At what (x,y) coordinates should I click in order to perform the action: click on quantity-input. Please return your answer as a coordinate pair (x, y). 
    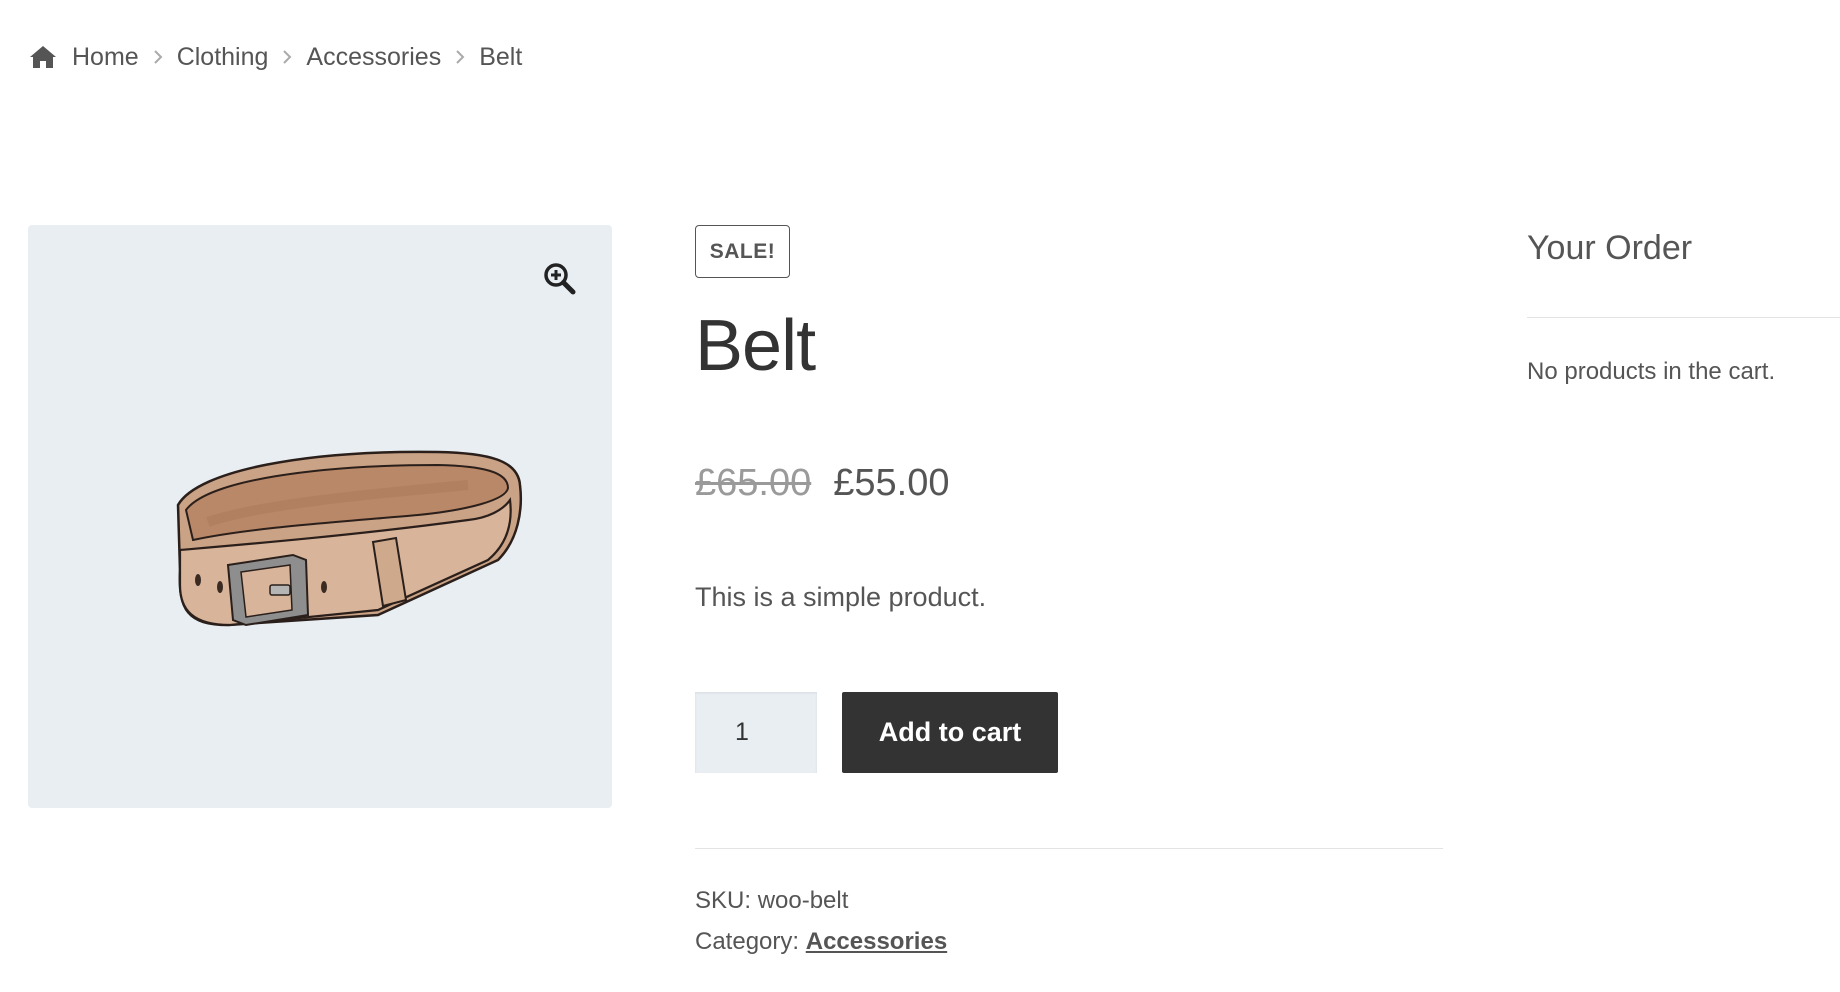
    Looking at the image, I should click on (756, 732).